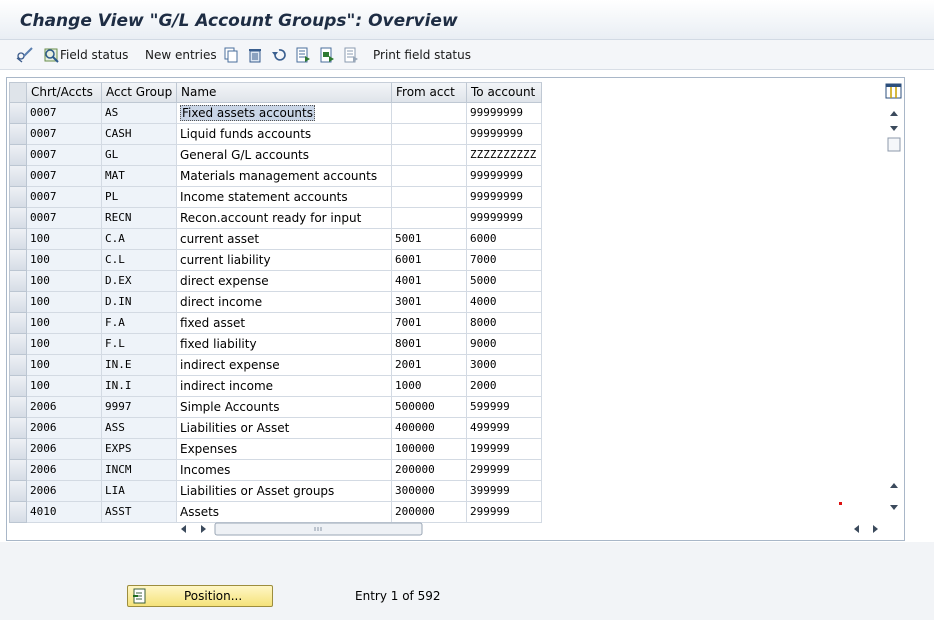 This screenshot has width=934, height=620. I want to click on table-row: 2006 EXPS Expenses 100000 199999, so click(287, 449).